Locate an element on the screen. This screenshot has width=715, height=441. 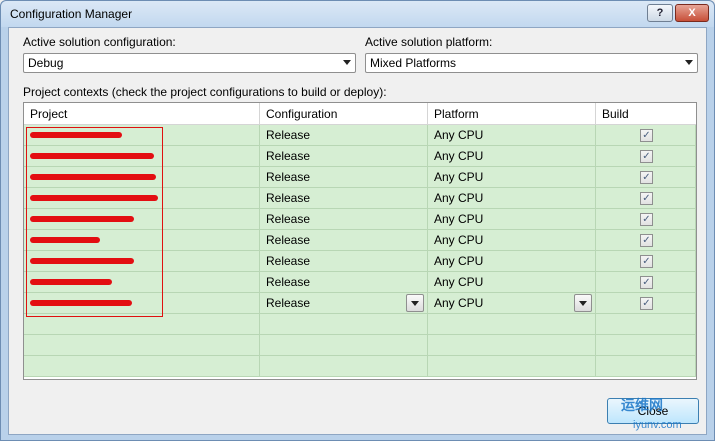
column-header-project: Project is located at coordinates (142, 114).